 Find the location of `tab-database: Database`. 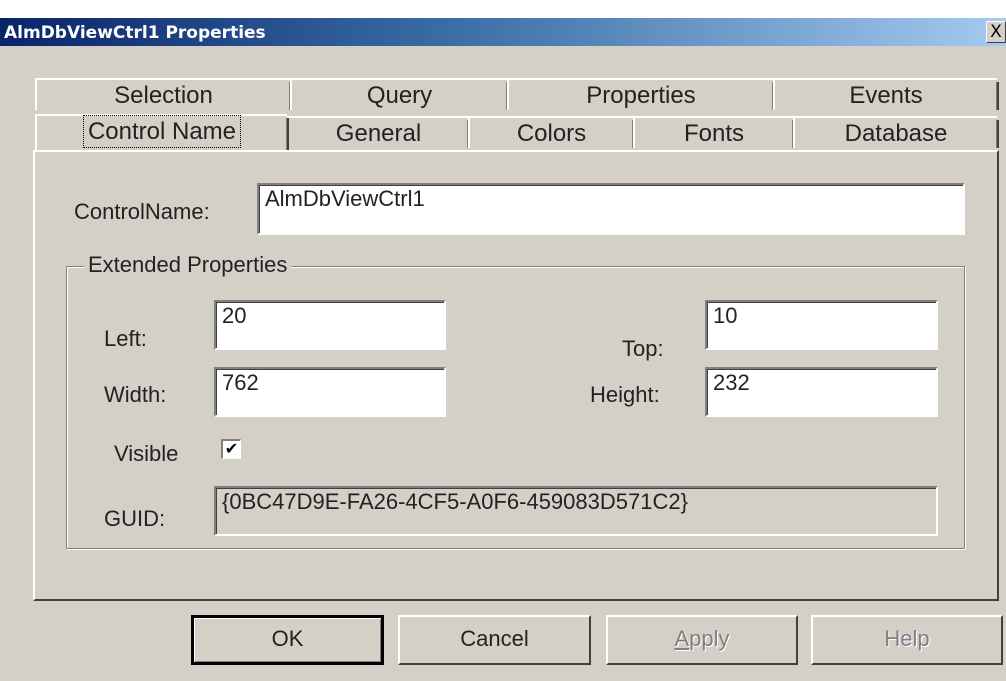

tab-database: Database is located at coordinates (896, 132).